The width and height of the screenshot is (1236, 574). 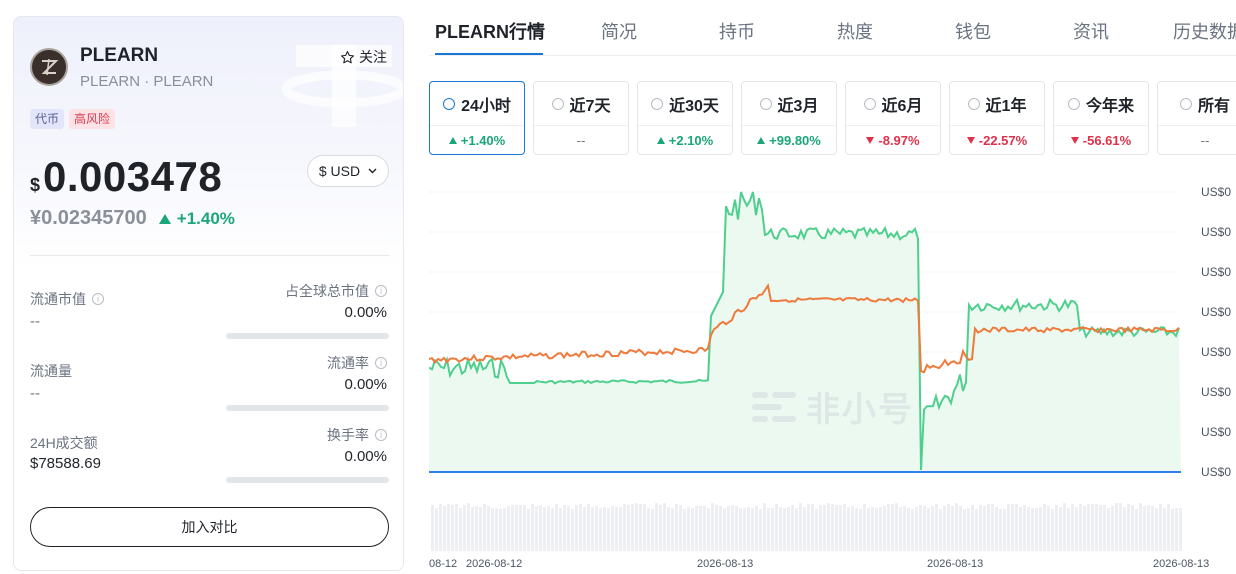 What do you see at coordinates (64, 443) in the screenshot?
I see `volume-label: 24H成交额` at bounding box center [64, 443].